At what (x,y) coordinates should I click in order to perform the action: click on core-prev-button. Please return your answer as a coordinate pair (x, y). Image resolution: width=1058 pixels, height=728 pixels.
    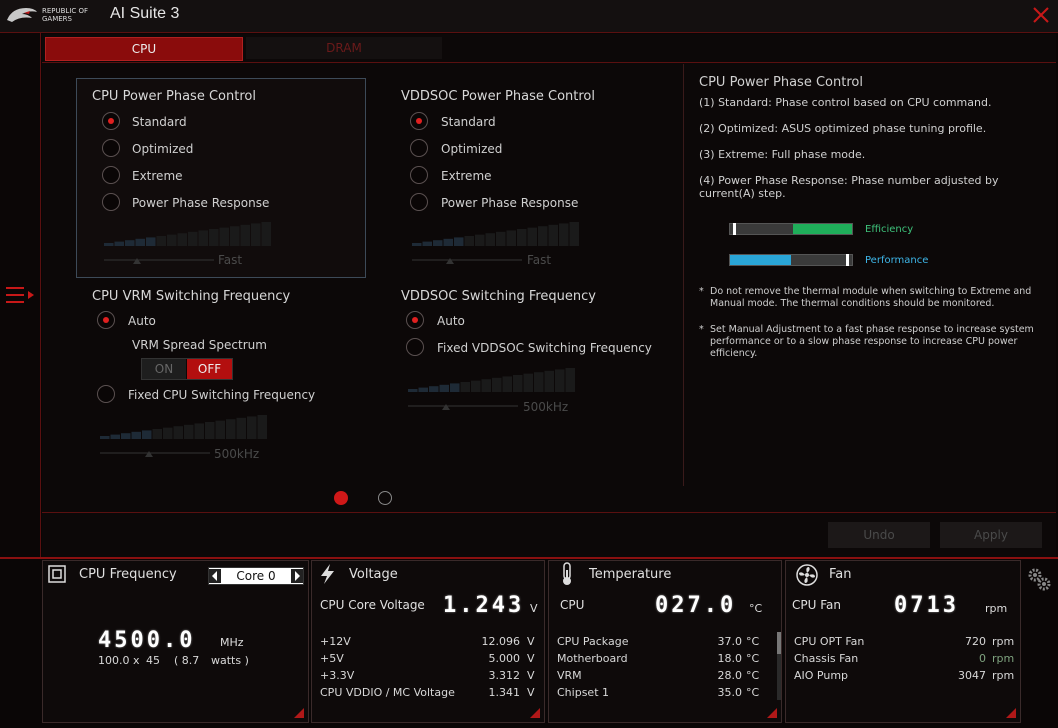
    Looking at the image, I should click on (215, 576).